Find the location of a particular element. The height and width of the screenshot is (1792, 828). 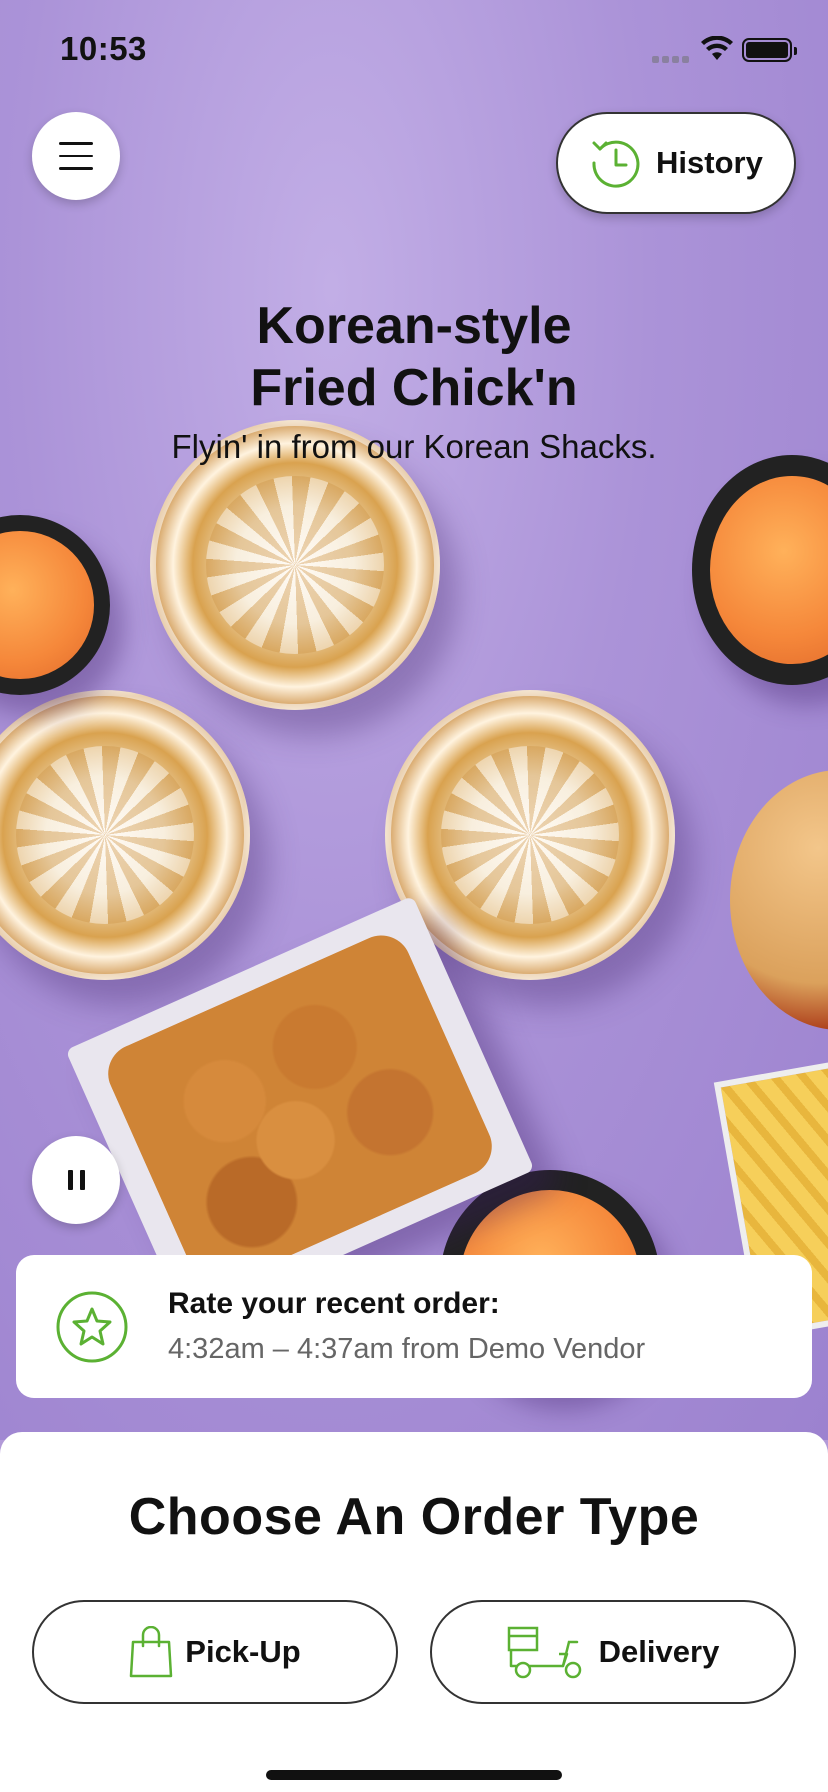

clock-history-icon is located at coordinates (616, 164).